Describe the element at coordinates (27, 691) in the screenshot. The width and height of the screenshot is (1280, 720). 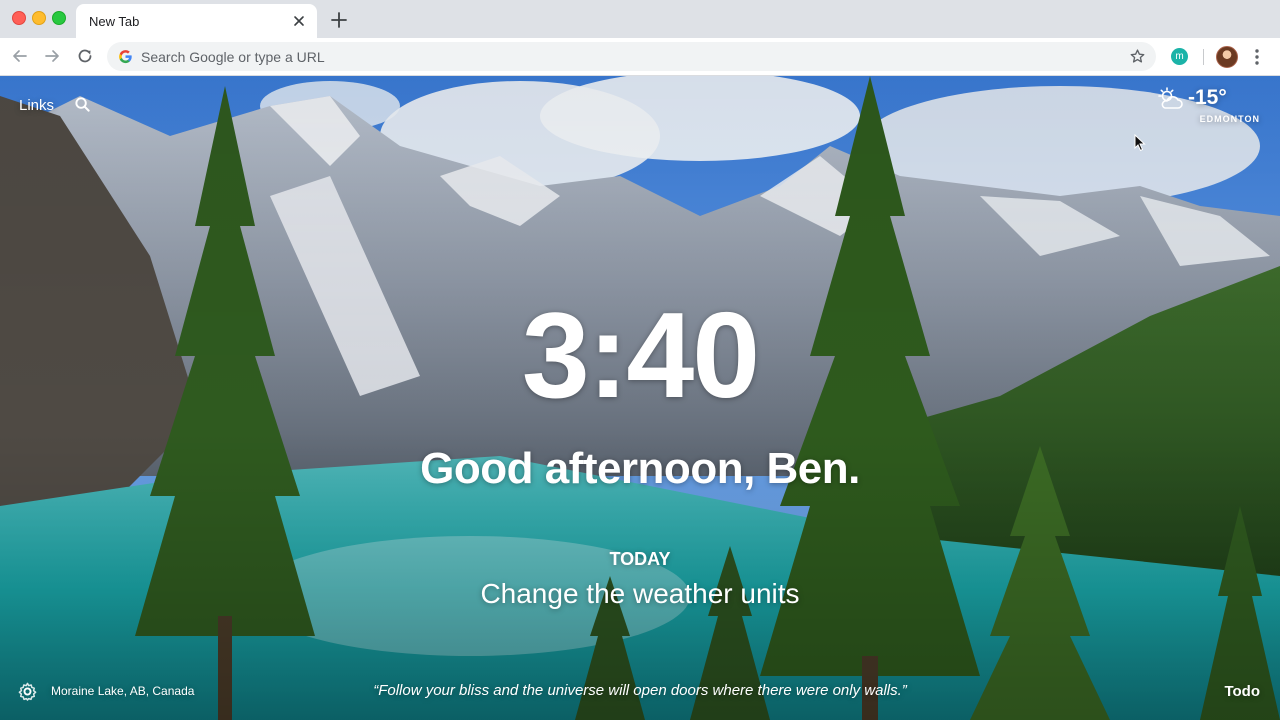
I see `gear-icon` at that location.